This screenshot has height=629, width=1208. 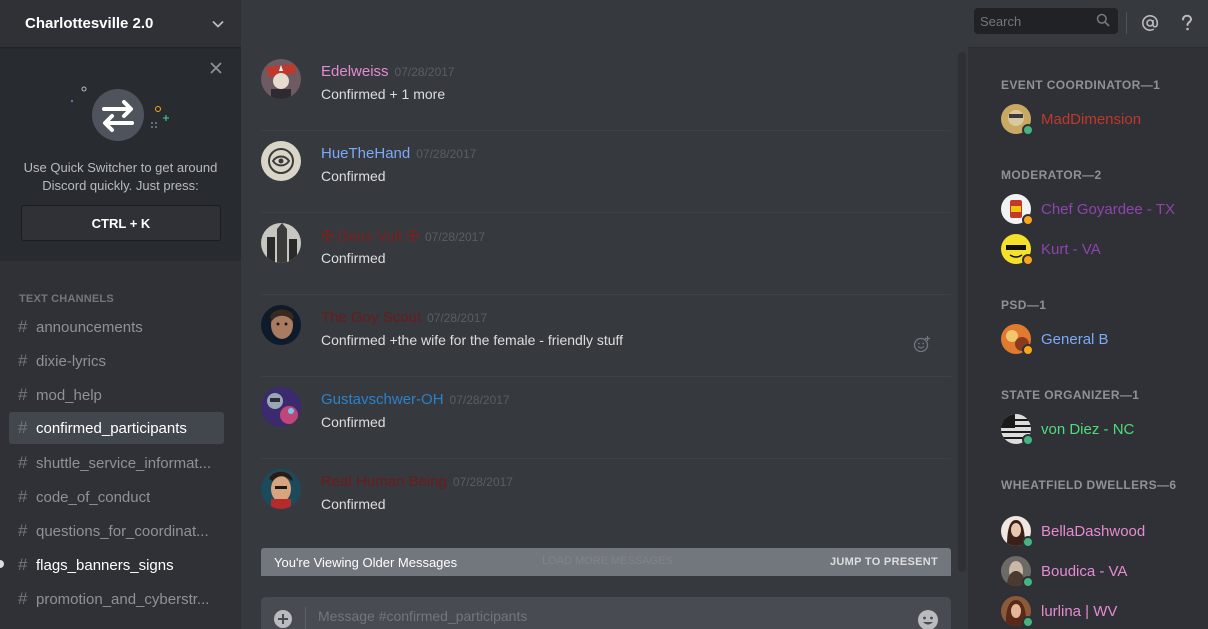 I want to click on member-item: Chef Goyardee - TX, so click(x=1101, y=209).